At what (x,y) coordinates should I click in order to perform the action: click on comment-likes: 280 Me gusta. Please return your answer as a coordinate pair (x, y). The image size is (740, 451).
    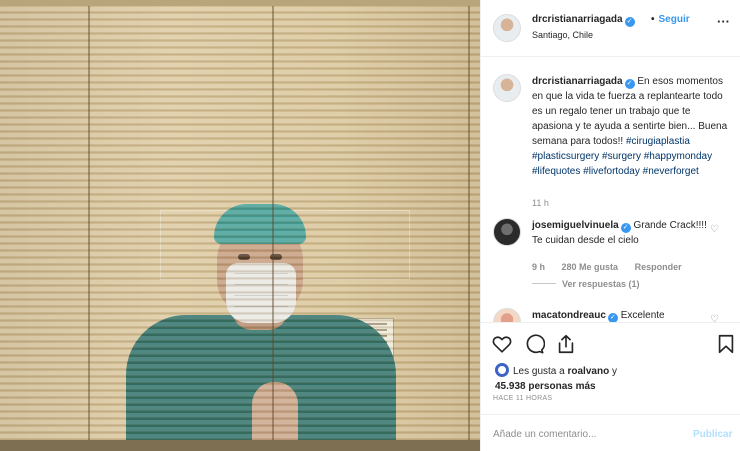
    Looking at the image, I should click on (590, 267).